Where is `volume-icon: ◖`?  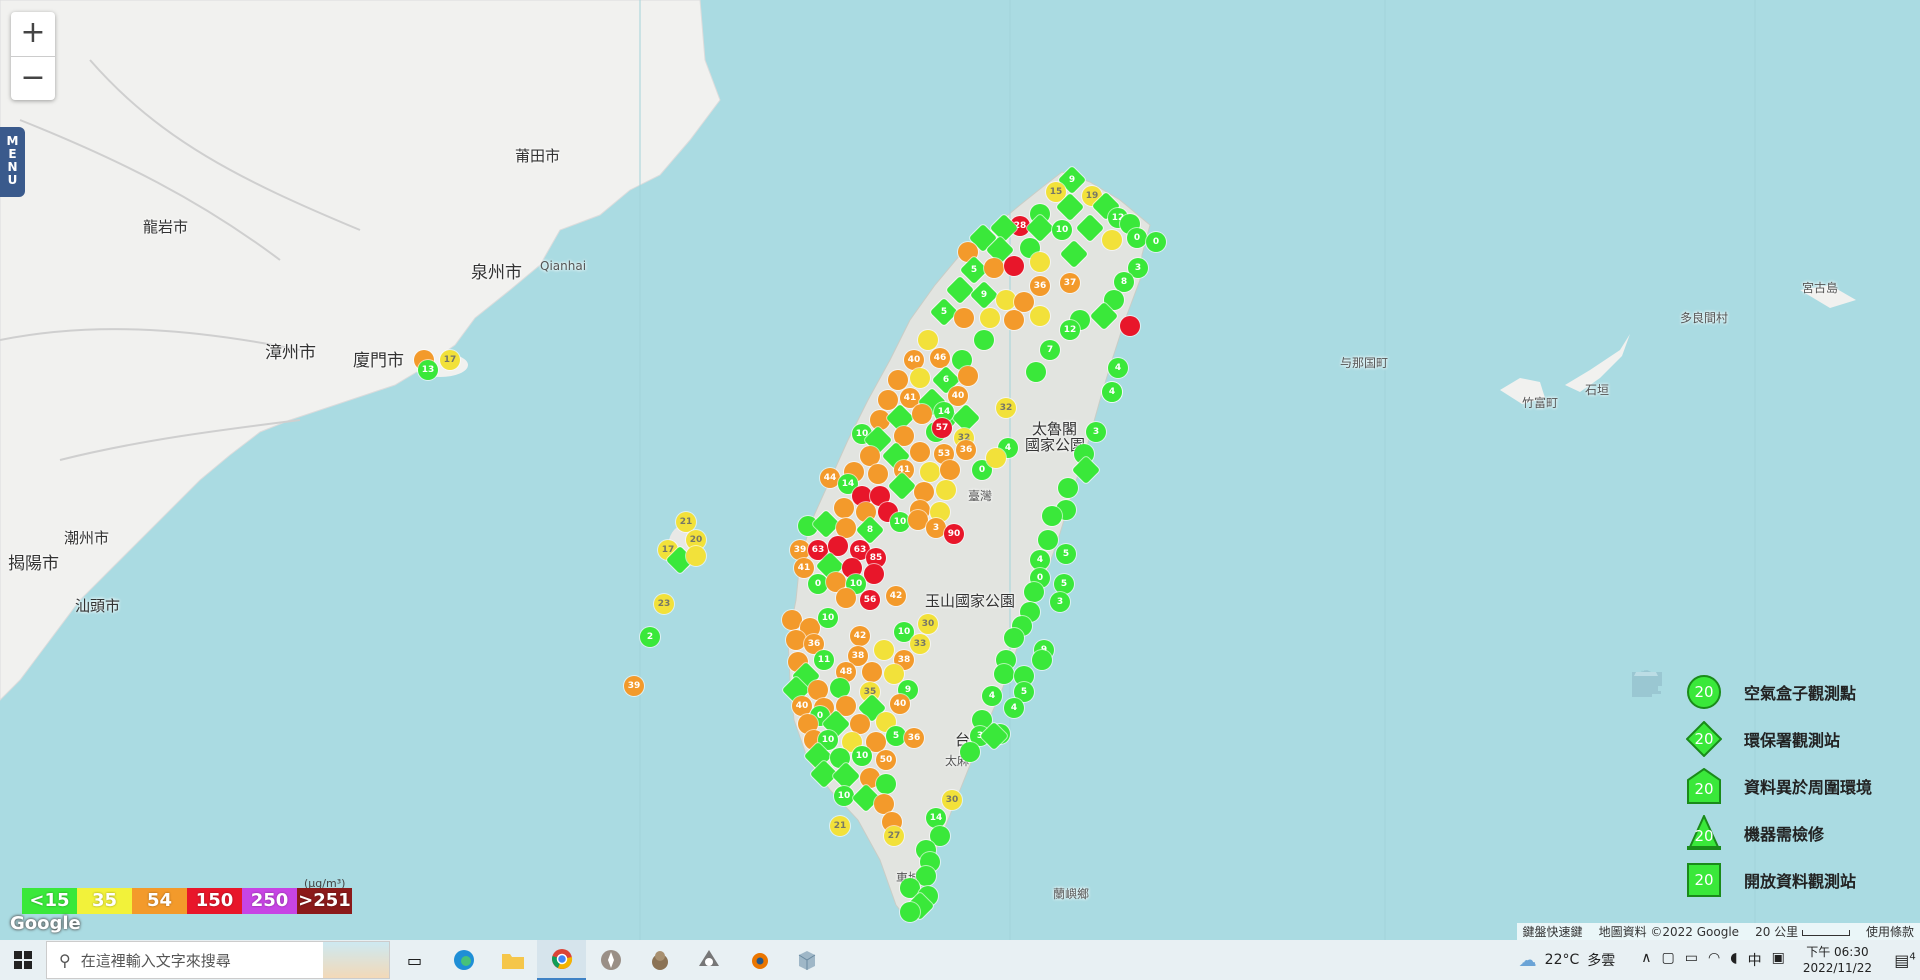 volume-icon: ◖ is located at coordinates (1733, 960).